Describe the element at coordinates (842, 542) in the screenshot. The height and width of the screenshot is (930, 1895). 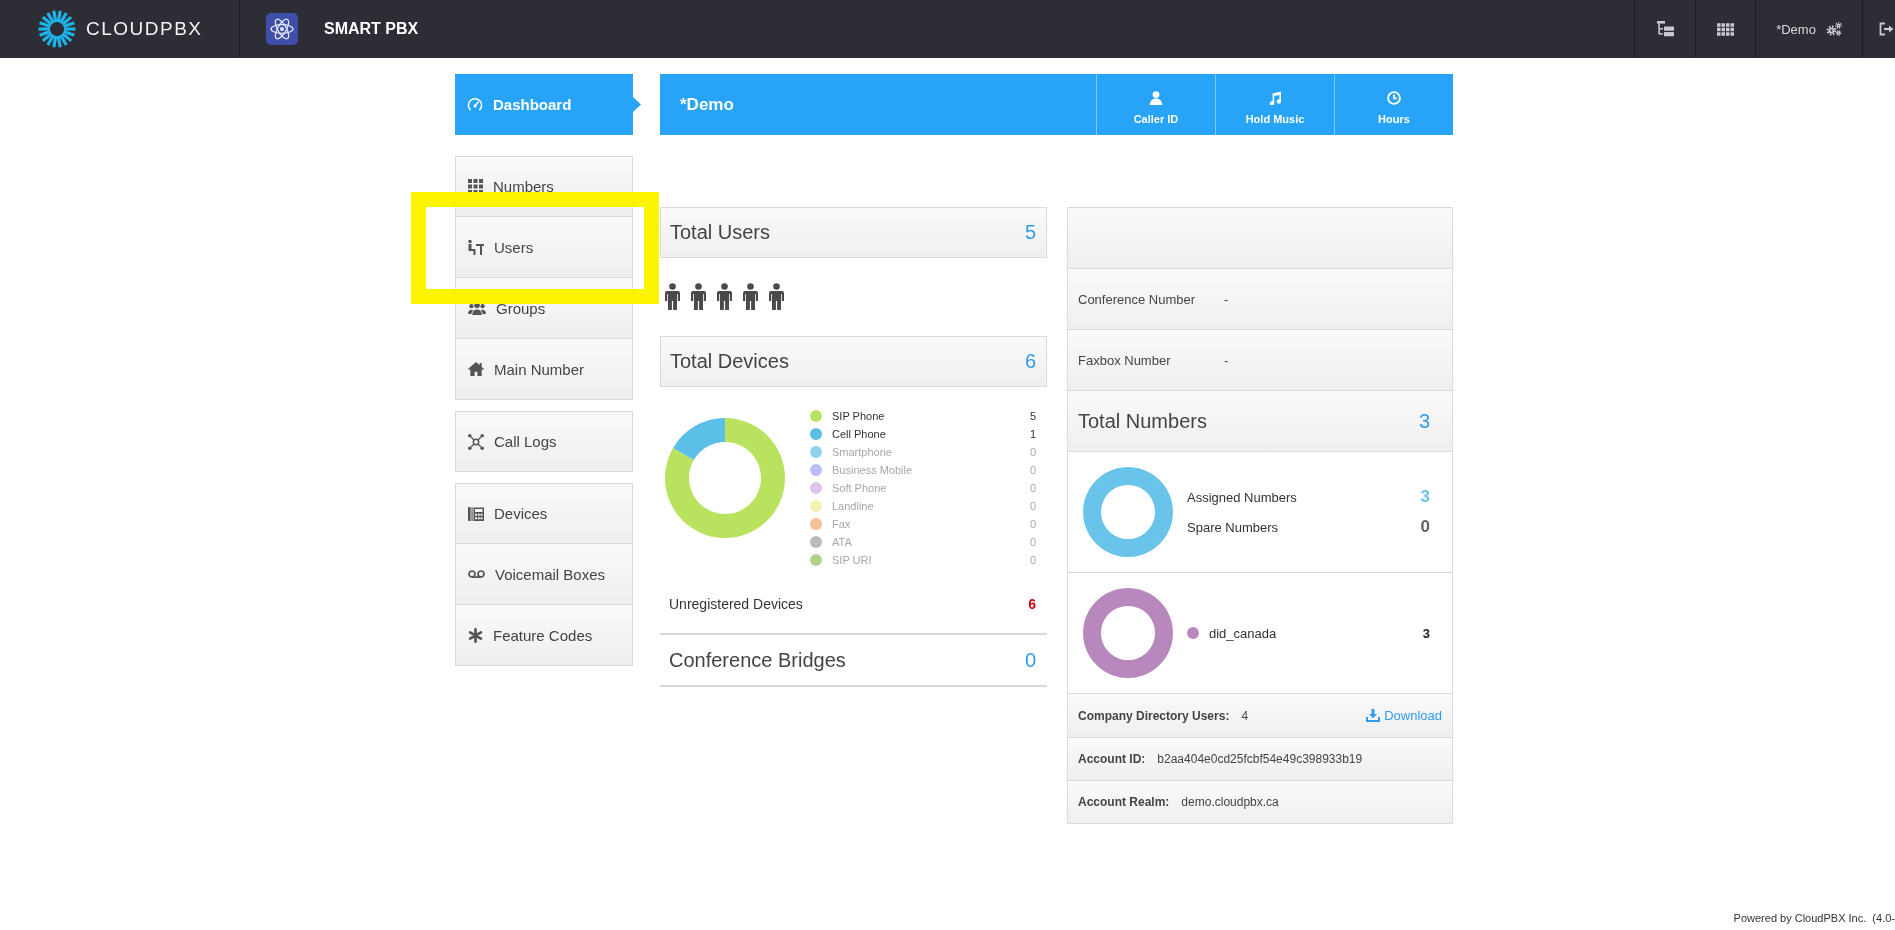
I see `legend-label: ATA` at that location.